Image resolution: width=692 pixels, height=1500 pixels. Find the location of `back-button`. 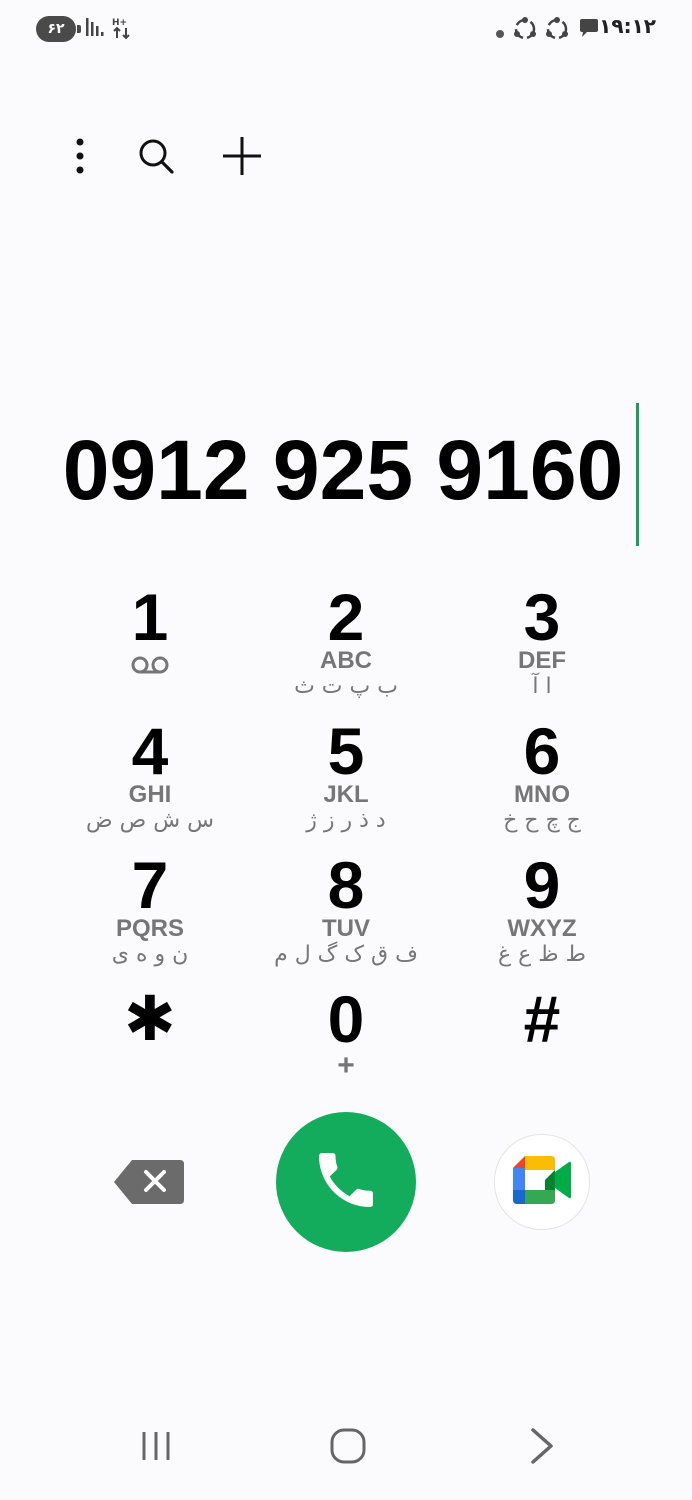

back-button is located at coordinates (542, 1448).